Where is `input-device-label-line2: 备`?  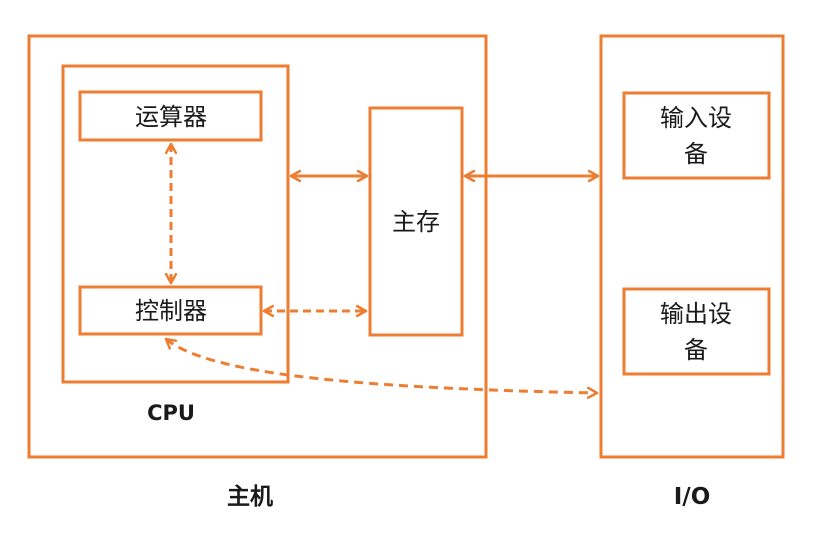 input-device-label-line2: 备 is located at coordinates (696, 154).